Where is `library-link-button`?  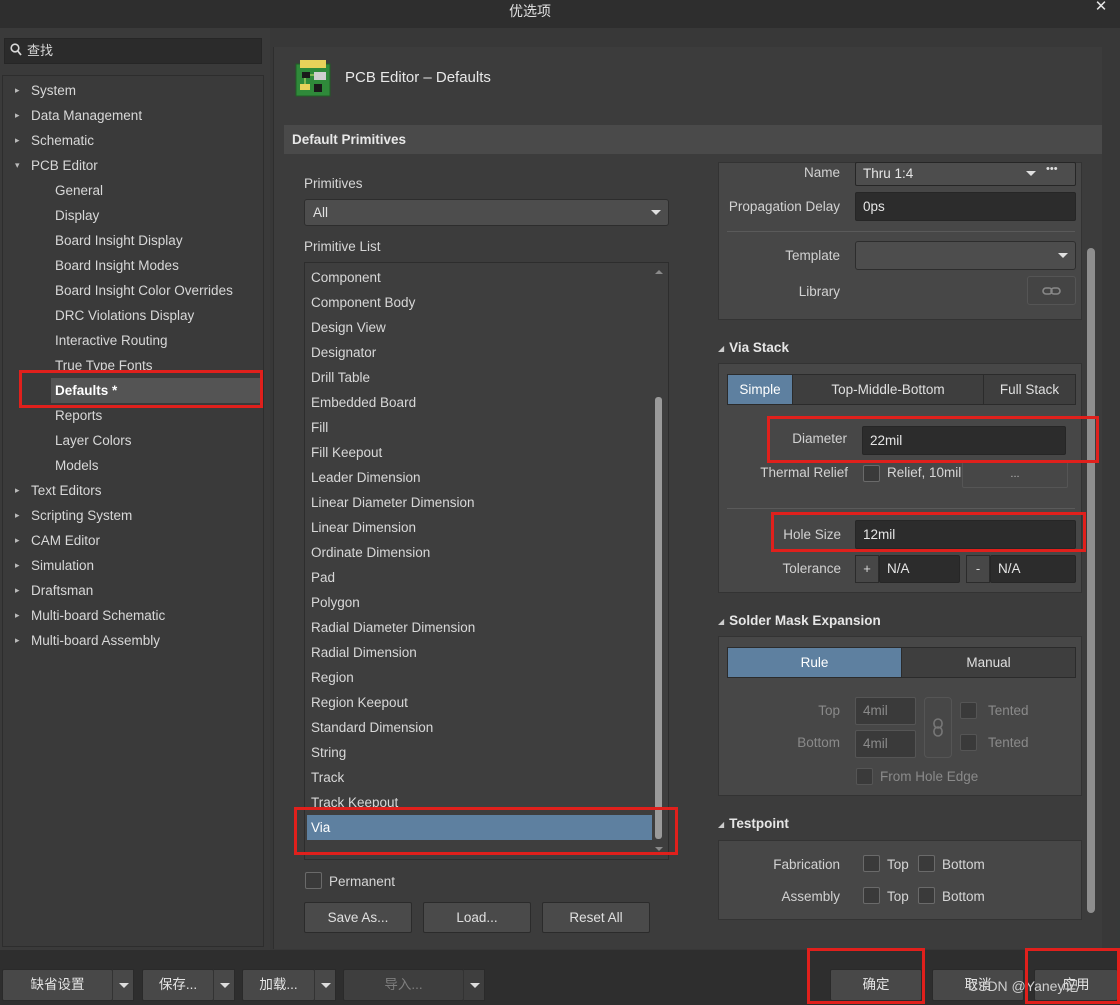 library-link-button is located at coordinates (1051, 290).